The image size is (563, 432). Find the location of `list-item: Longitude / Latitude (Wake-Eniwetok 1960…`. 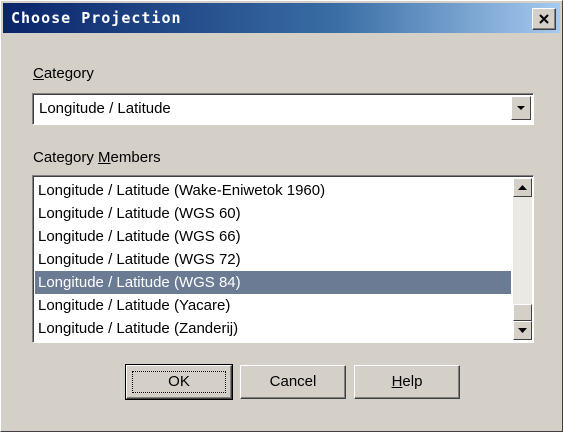

list-item: Longitude / Latitude (Wake-Eniwetok 1960… is located at coordinates (273, 190).